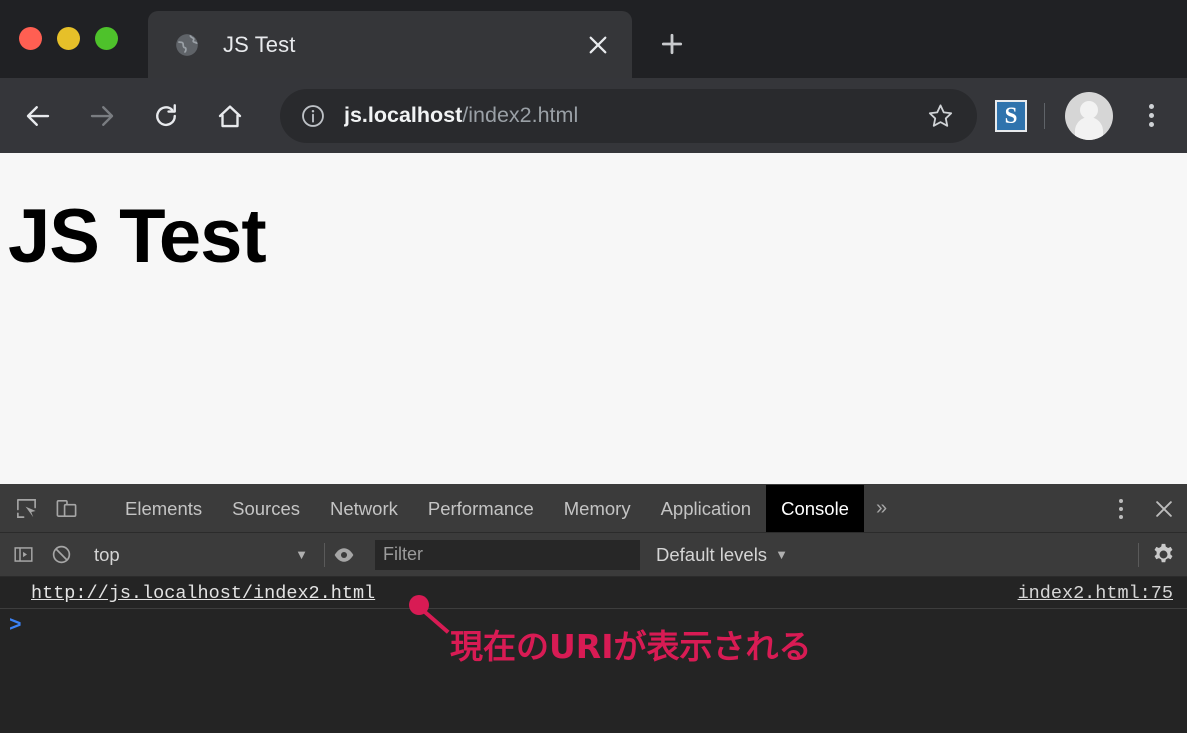 This screenshot has width=1187, height=733. I want to click on console-message-text: http://js.localhost/index2.html, so click(203, 593).